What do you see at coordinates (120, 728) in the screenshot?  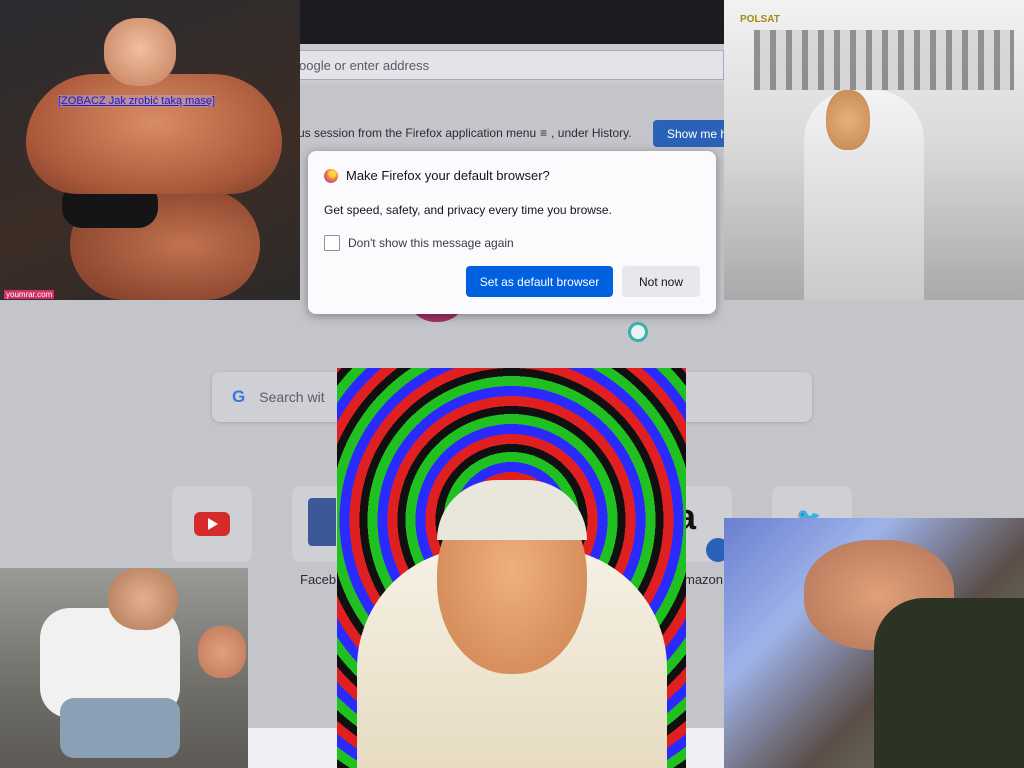 I see `kid-shorts` at bounding box center [120, 728].